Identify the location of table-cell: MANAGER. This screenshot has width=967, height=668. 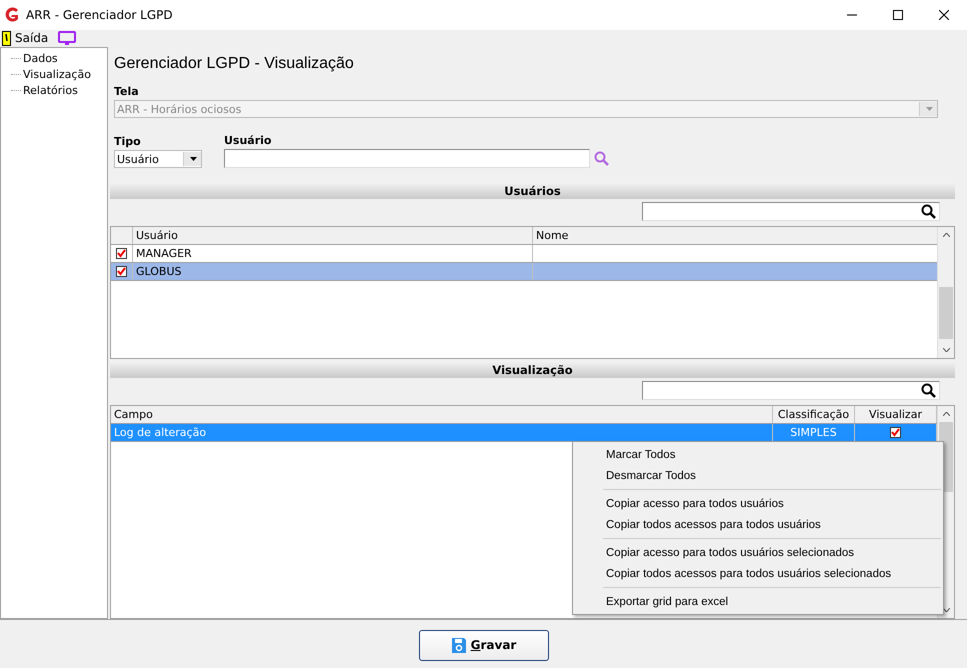
(333, 253).